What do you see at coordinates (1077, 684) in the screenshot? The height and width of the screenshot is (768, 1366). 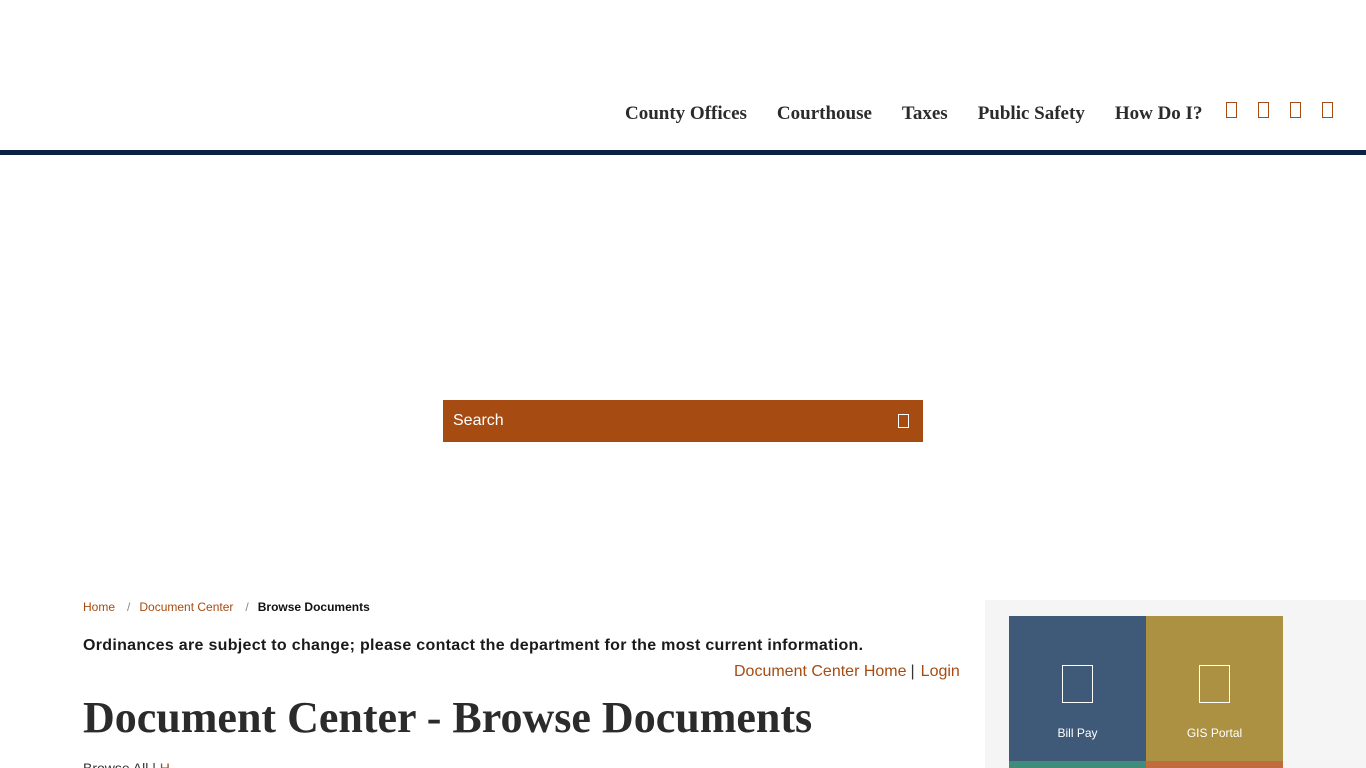 I see `bill-pay-icon` at bounding box center [1077, 684].